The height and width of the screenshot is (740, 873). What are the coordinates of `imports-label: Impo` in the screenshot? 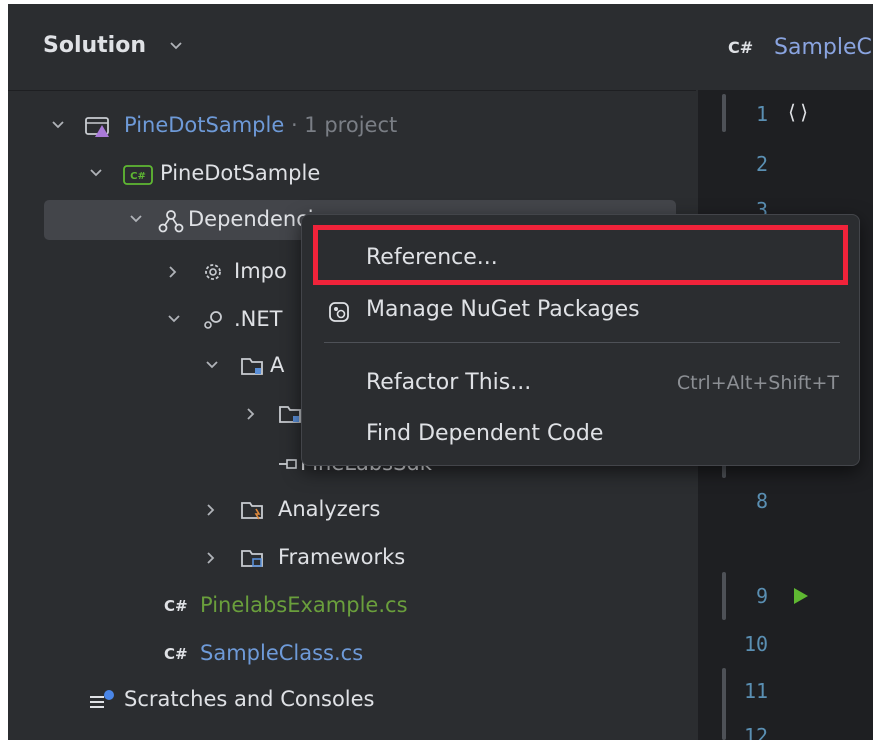 It's located at (260, 271).